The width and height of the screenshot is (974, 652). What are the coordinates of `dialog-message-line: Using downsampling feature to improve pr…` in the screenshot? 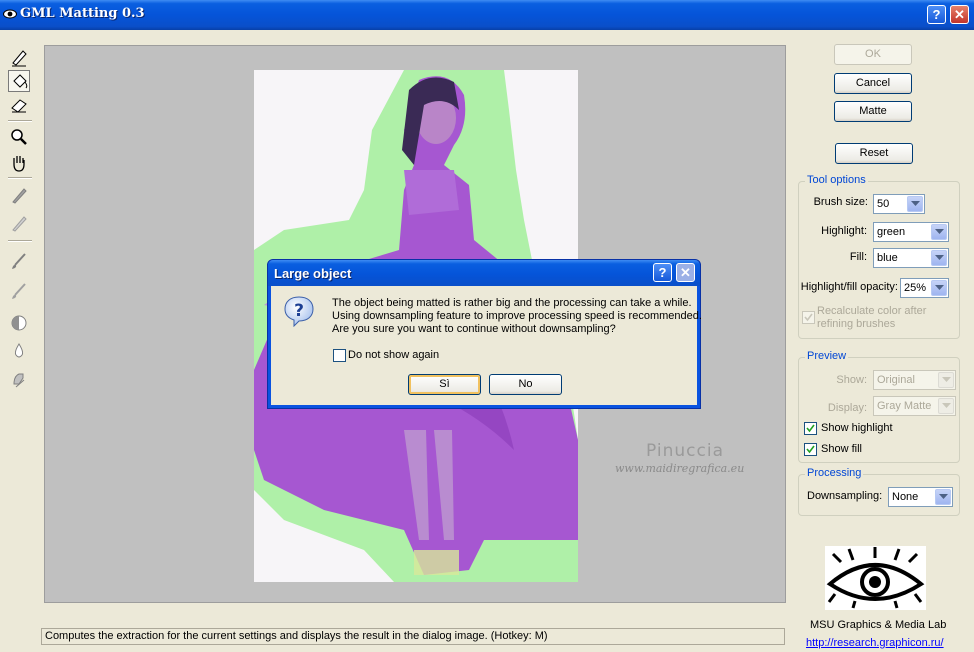 It's located at (517, 316).